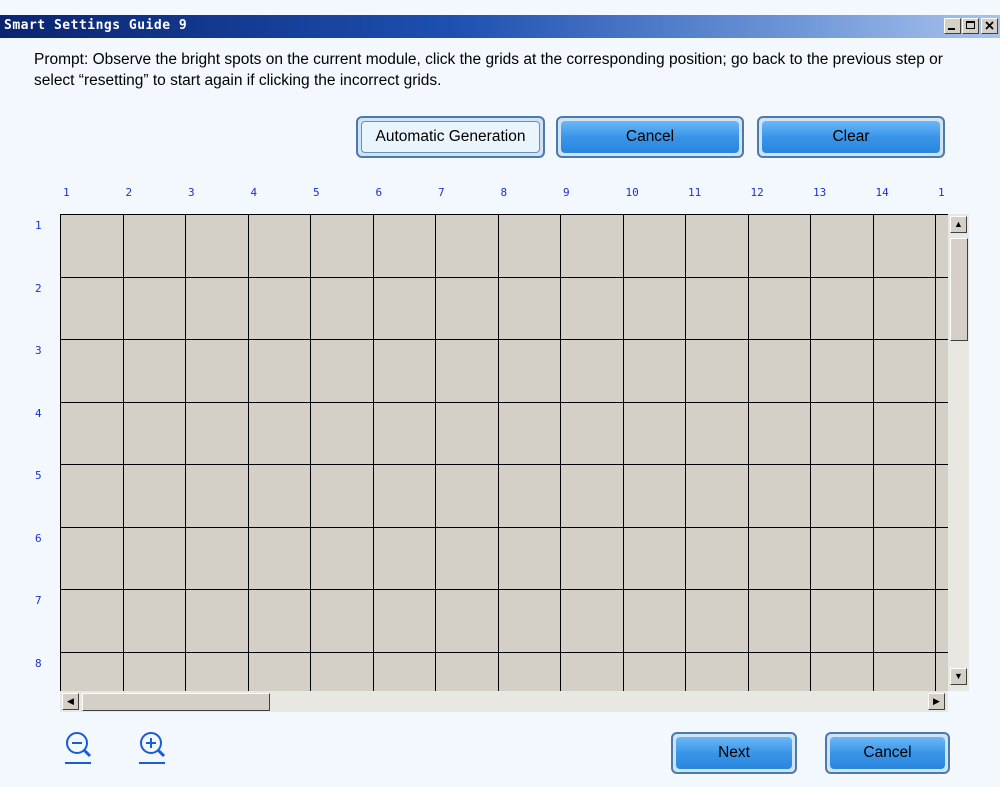 This screenshot has width=1000, height=787. I want to click on row-index: 4, so click(38, 413).